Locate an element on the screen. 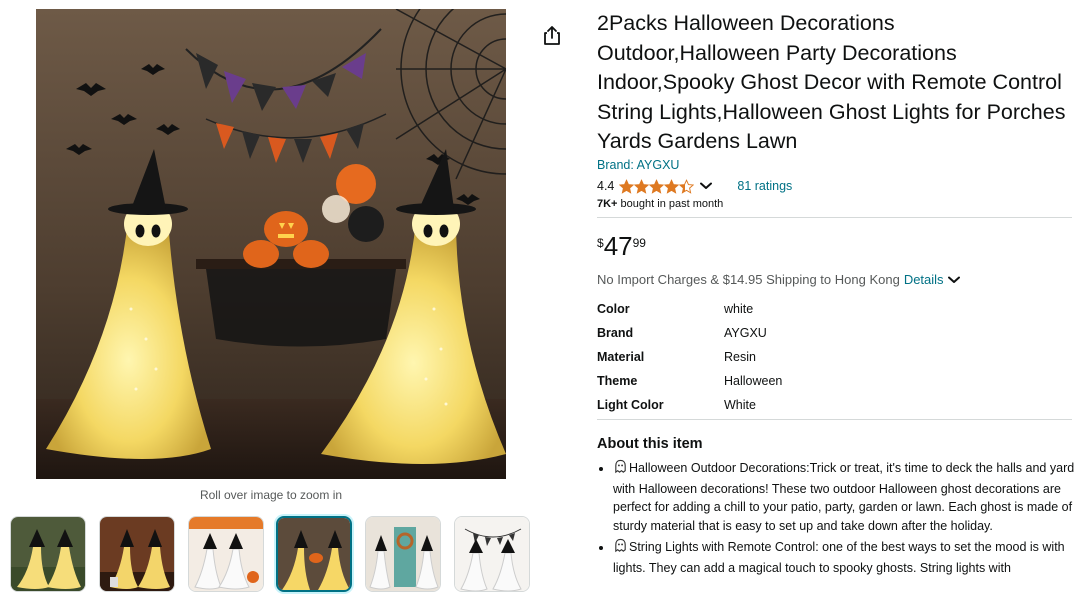 This screenshot has height=597, width=1080. spec-value: AYGXU is located at coordinates (745, 333).